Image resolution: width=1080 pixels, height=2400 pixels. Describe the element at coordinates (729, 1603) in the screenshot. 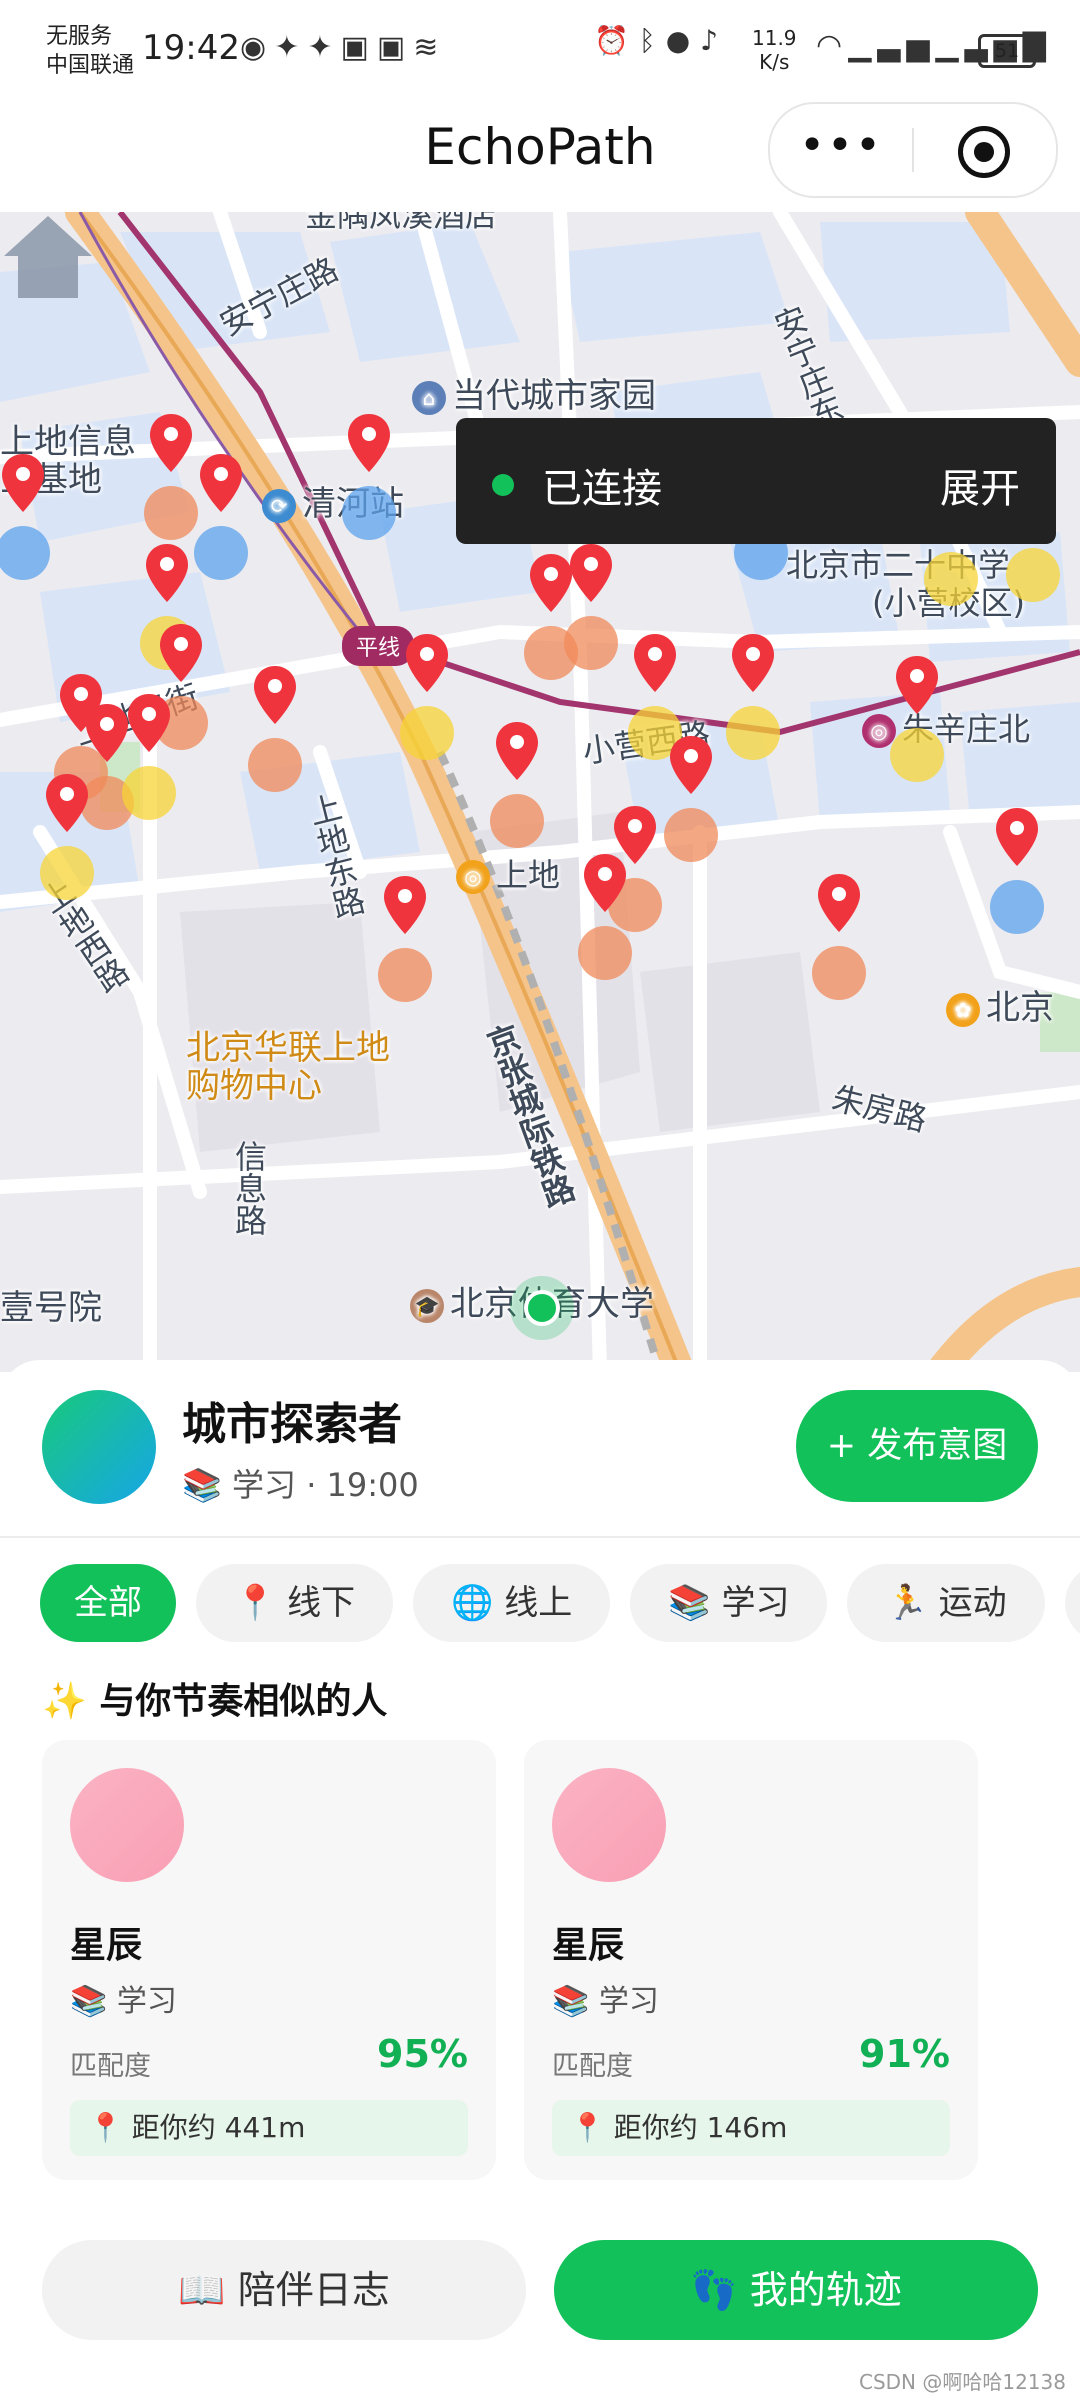

I see `tab-study: 📚 学习` at that location.